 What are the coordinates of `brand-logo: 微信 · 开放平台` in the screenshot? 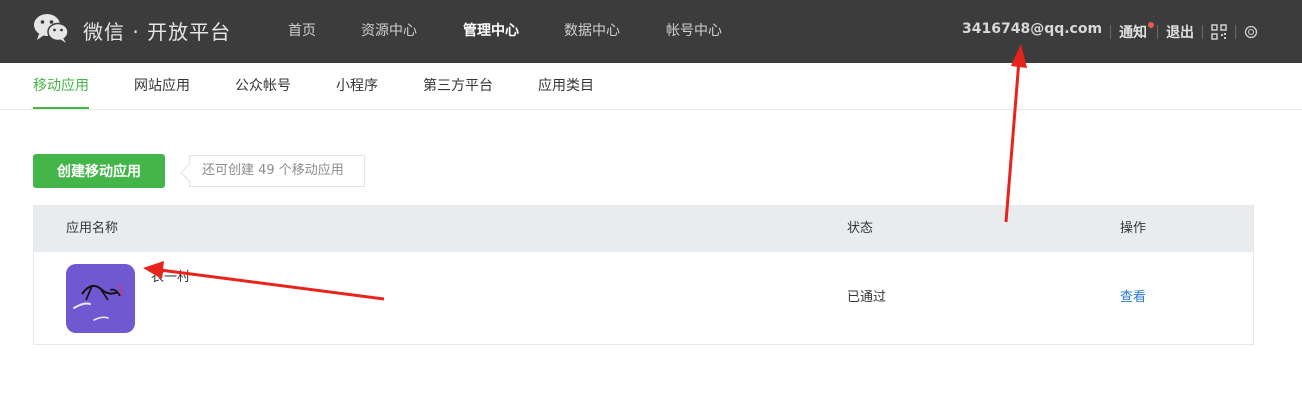 It's located at (132, 30).